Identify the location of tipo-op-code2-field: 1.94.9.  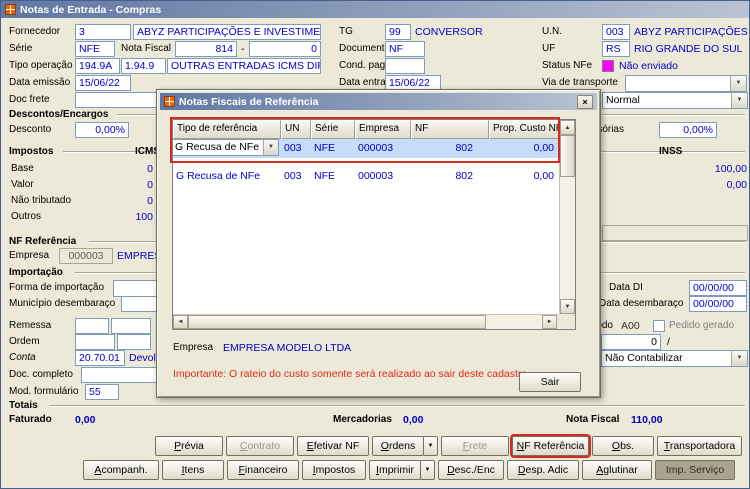
(143, 66).